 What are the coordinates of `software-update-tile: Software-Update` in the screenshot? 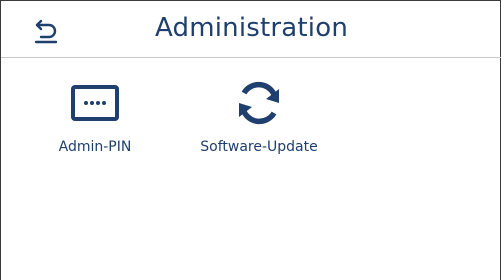 It's located at (259, 114).